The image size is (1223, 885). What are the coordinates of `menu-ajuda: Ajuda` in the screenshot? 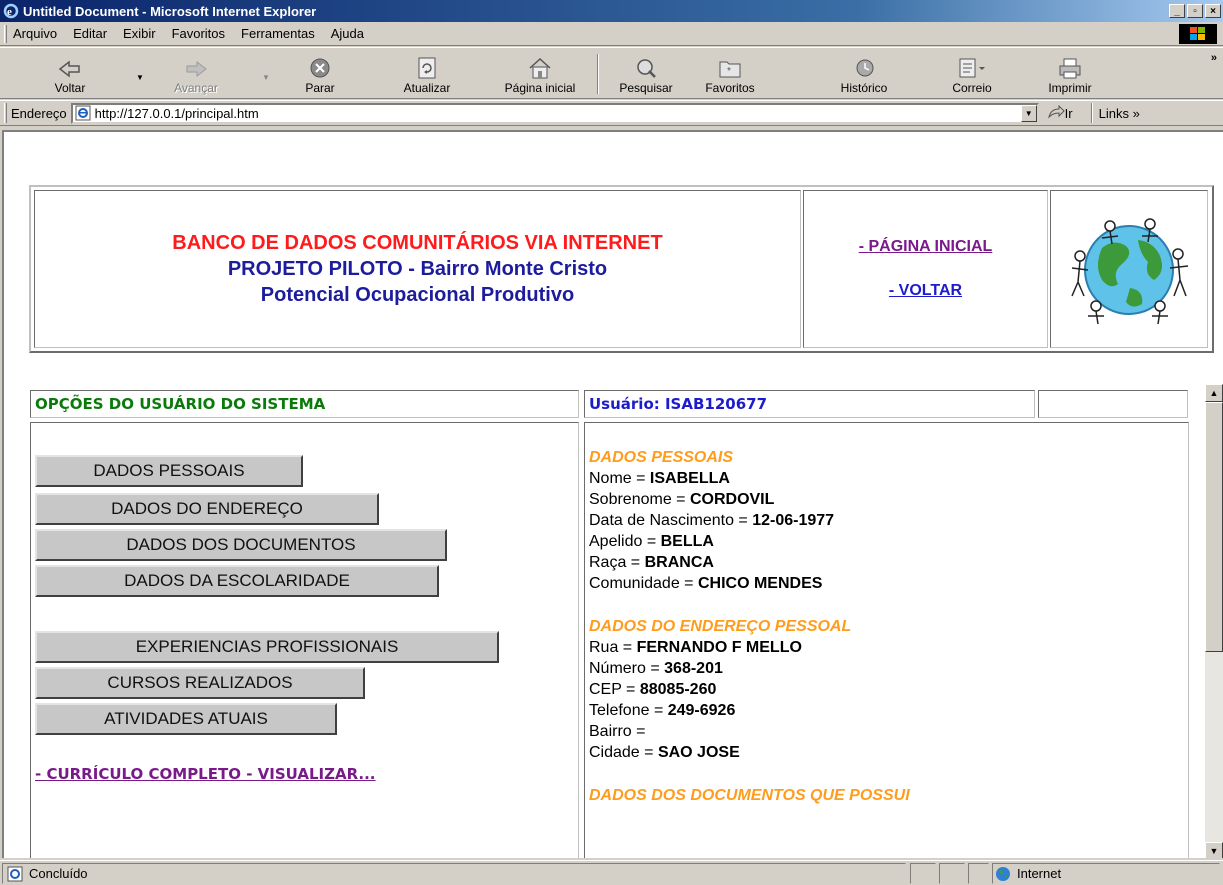 It's located at (347, 33).